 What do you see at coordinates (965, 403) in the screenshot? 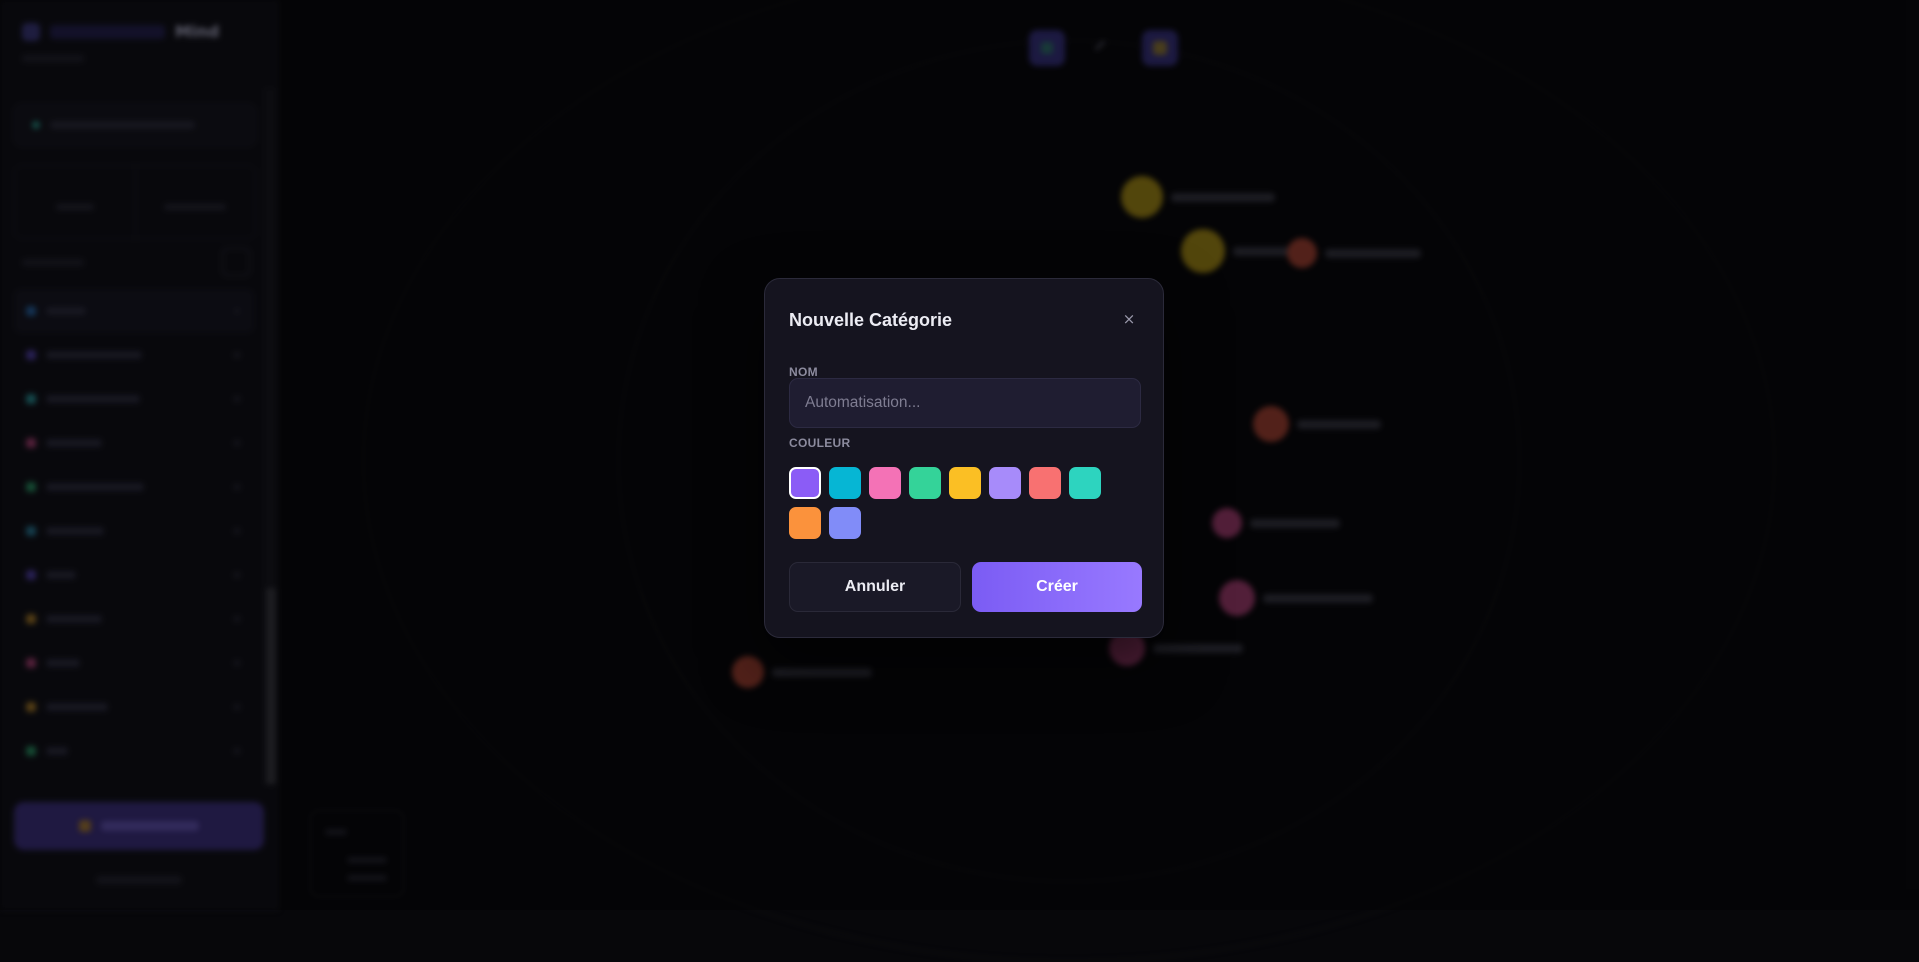
I see `category-name-input` at bounding box center [965, 403].